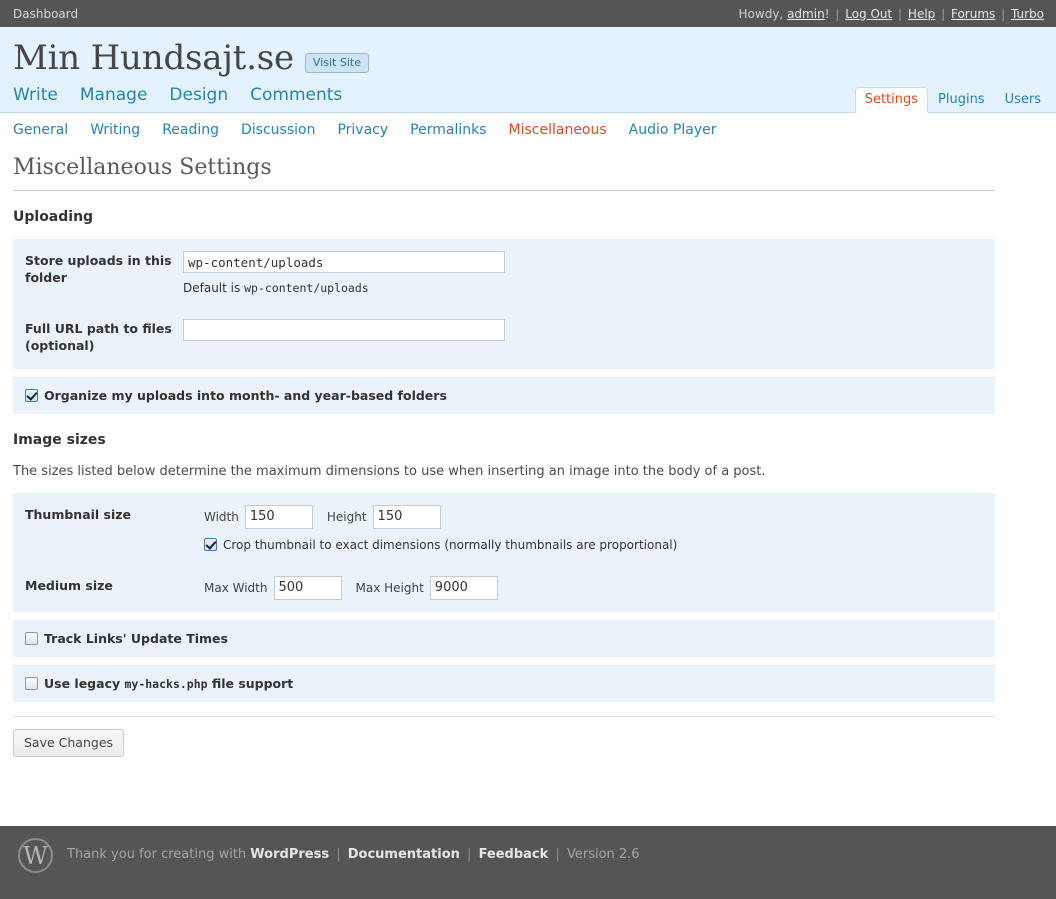  Describe the element at coordinates (589, 338) in the screenshot. I see `full-url-cell` at that location.